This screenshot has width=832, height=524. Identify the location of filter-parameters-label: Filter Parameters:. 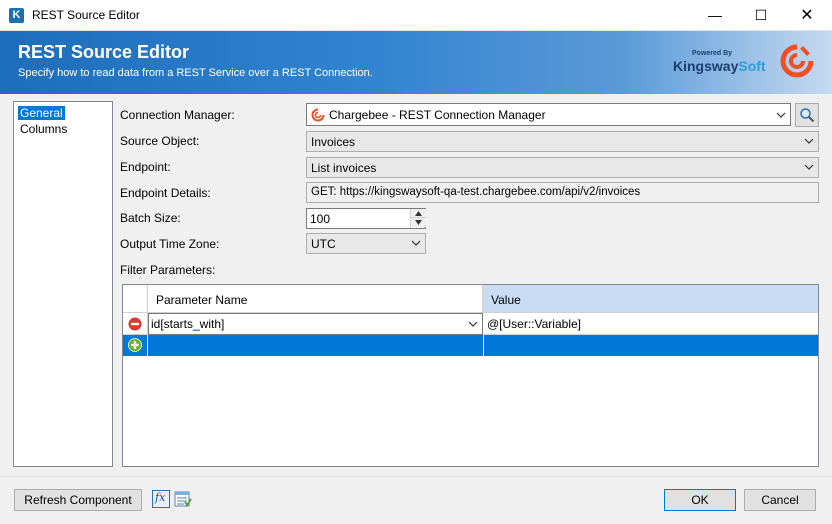
(168, 270).